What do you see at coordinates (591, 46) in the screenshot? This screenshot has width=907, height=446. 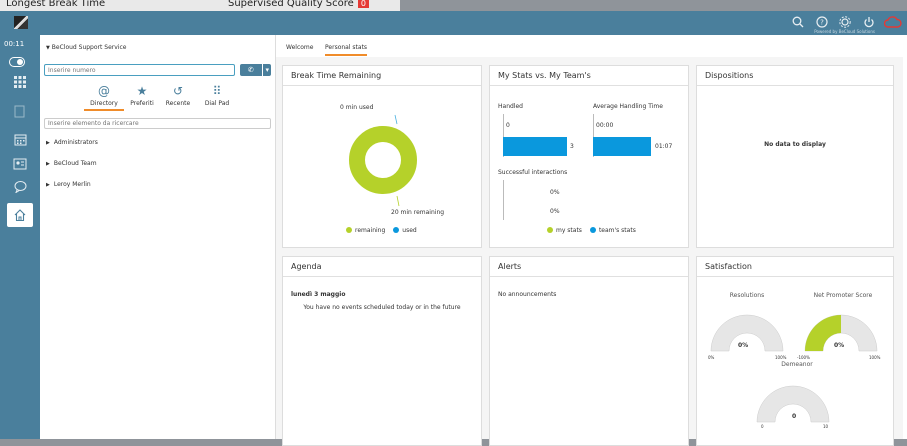 I see `dashboard-tabs: Welcome Personal stats` at bounding box center [591, 46].